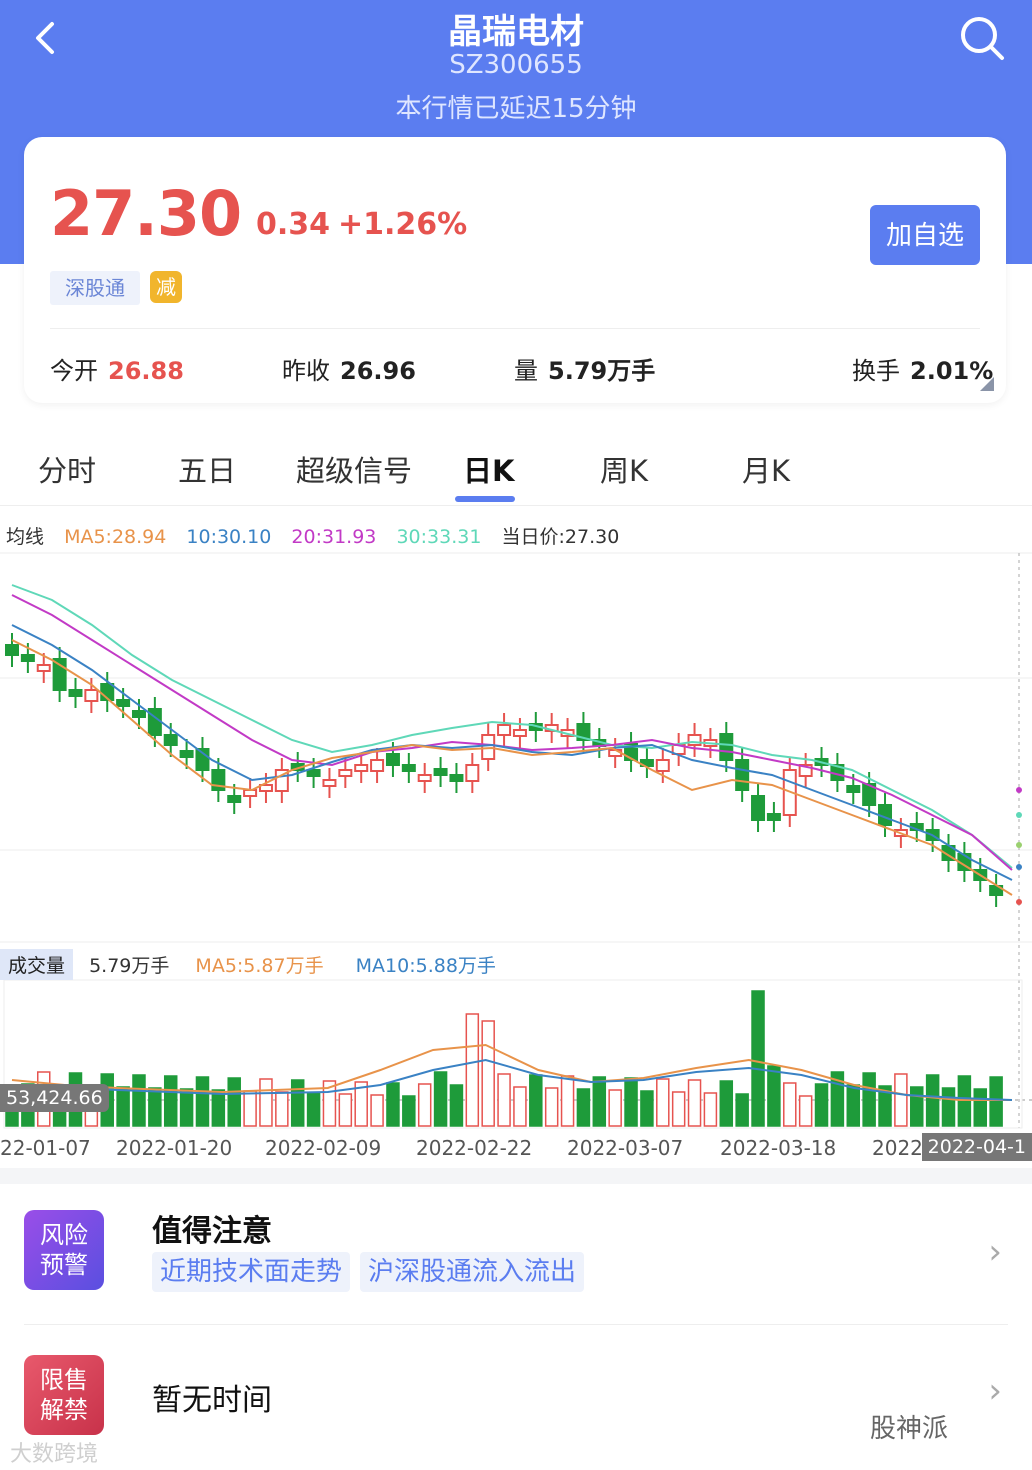 This screenshot has height=1470, width=1032. Describe the element at coordinates (474, 1148) in the screenshot. I see `x-axis-label: 2022-02-22` at that location.